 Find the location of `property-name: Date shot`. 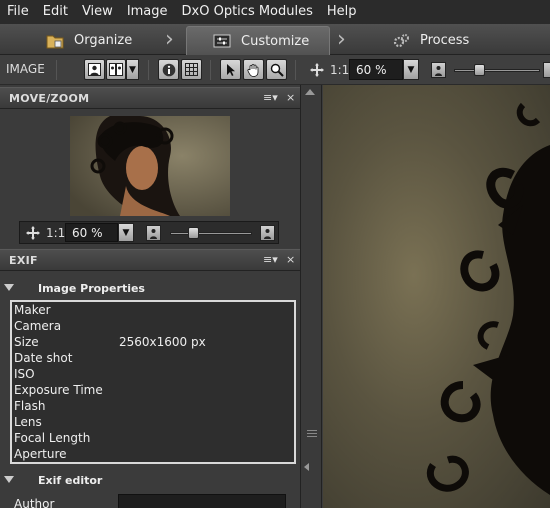

property-name: Date shot is located at coordinates (43, 358).